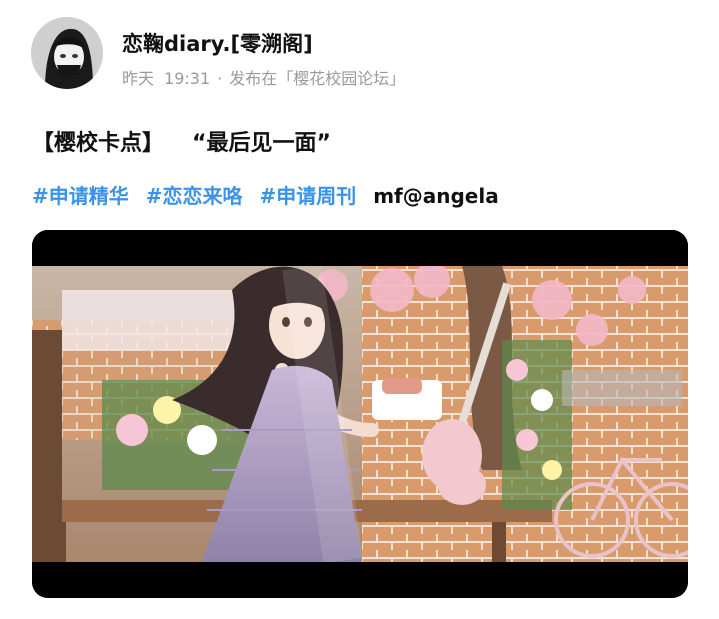 This screenshot has height=619, width=719. I want to click on forum-link: 「樱花校园论坛」, so click(341, 77).